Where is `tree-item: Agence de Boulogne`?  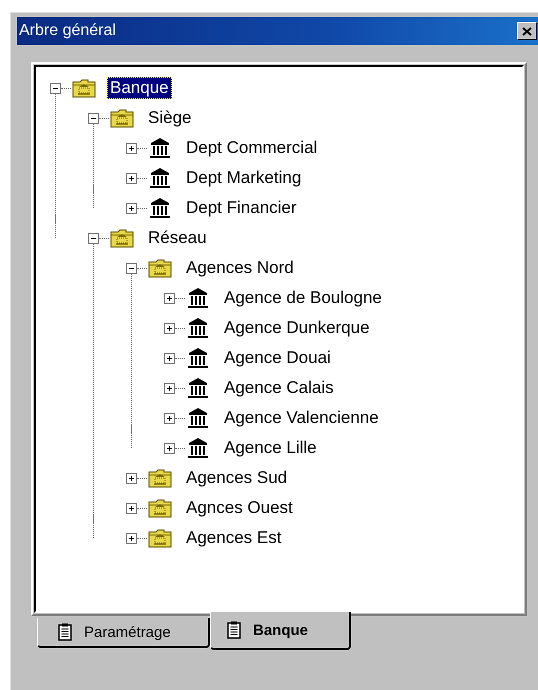
tree-item: Agence de Boulogne is located at coordinates (303, 298).